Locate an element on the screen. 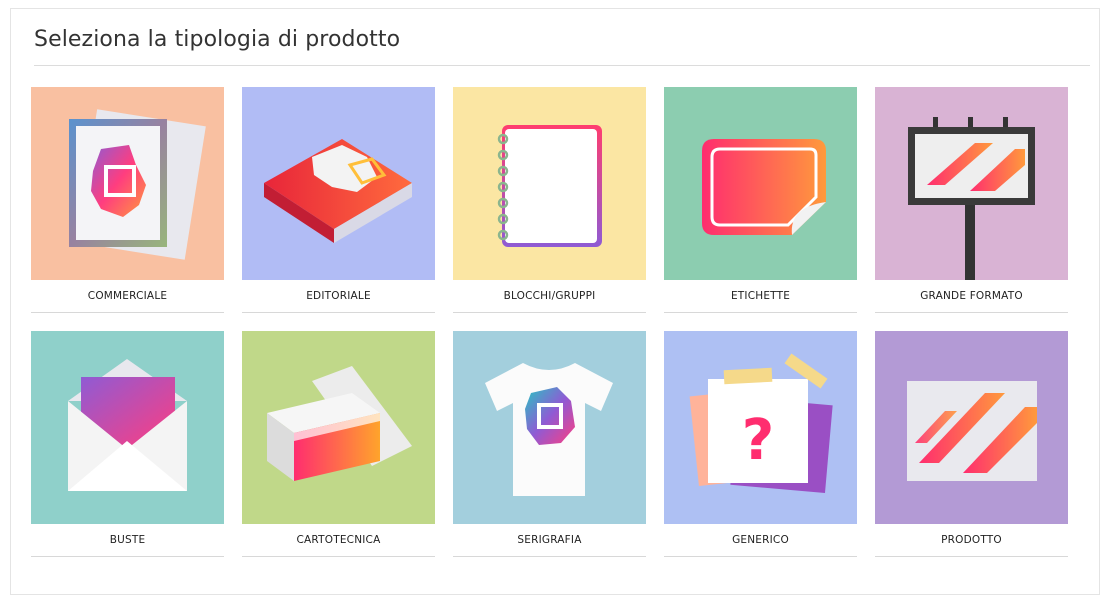 The image size is (1109, 599). tile-commerciale is located at coordinates (127, 183).